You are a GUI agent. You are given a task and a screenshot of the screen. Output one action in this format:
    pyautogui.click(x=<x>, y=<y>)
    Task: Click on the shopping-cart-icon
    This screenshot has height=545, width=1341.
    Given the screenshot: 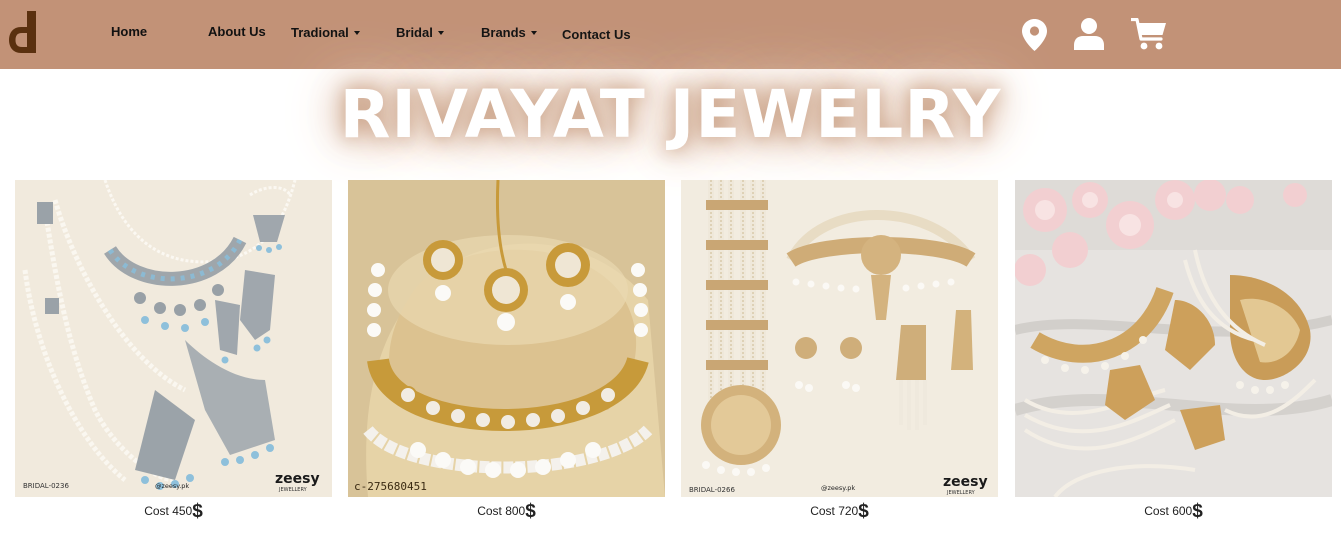 What is the action you would take?
    pyautogui.click(x=1149, y=34)
    